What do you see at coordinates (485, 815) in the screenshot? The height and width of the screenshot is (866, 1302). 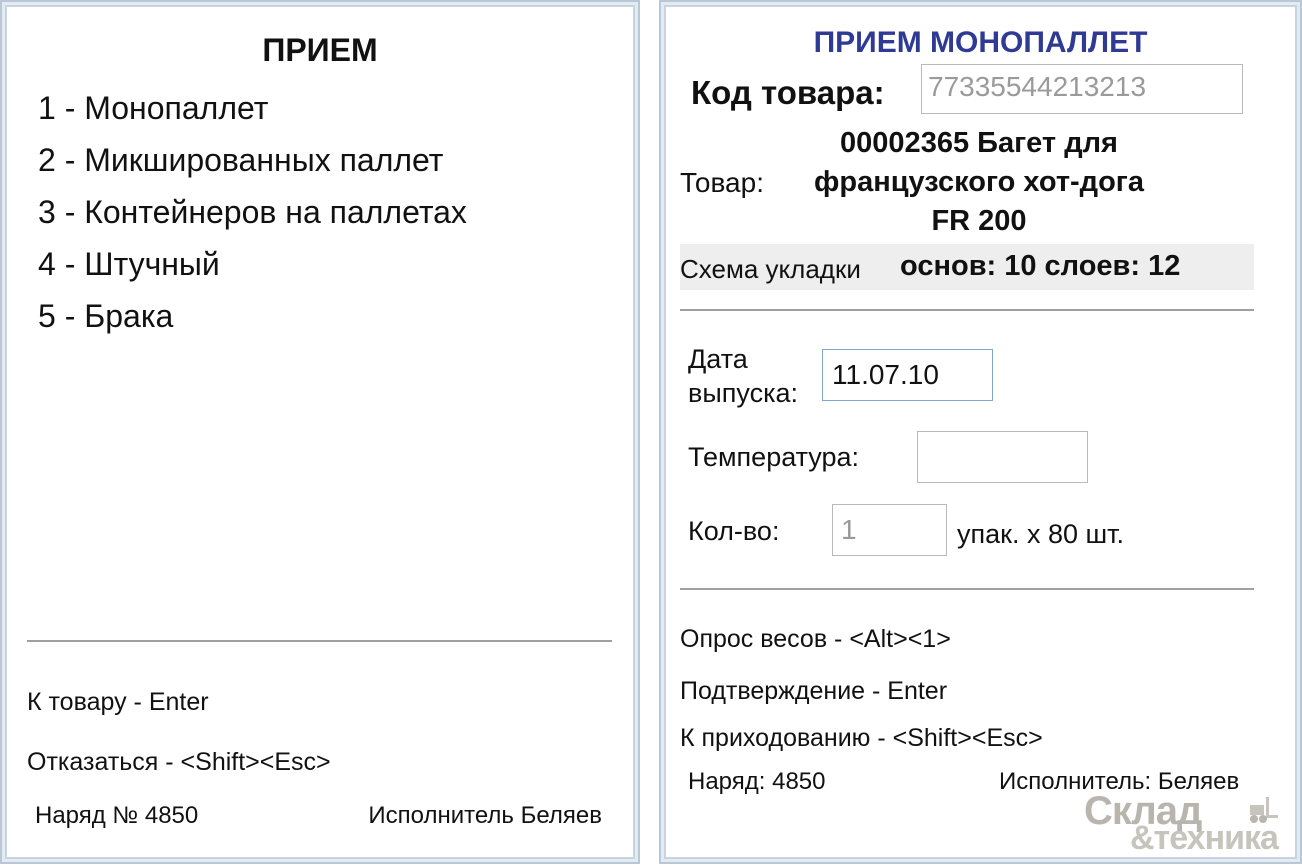 I see `executor-name: Исполнитель Беляев` at bounding box center [485, 815].